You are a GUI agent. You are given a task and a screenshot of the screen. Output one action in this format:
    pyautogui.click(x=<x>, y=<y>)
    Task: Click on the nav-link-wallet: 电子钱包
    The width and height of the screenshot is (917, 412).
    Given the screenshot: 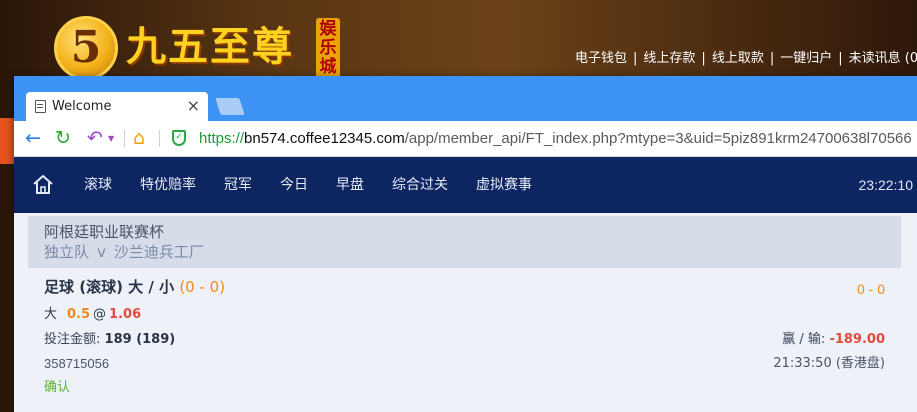 What is the action you would take?
    pyautogui.click(x=601, y=58)
    